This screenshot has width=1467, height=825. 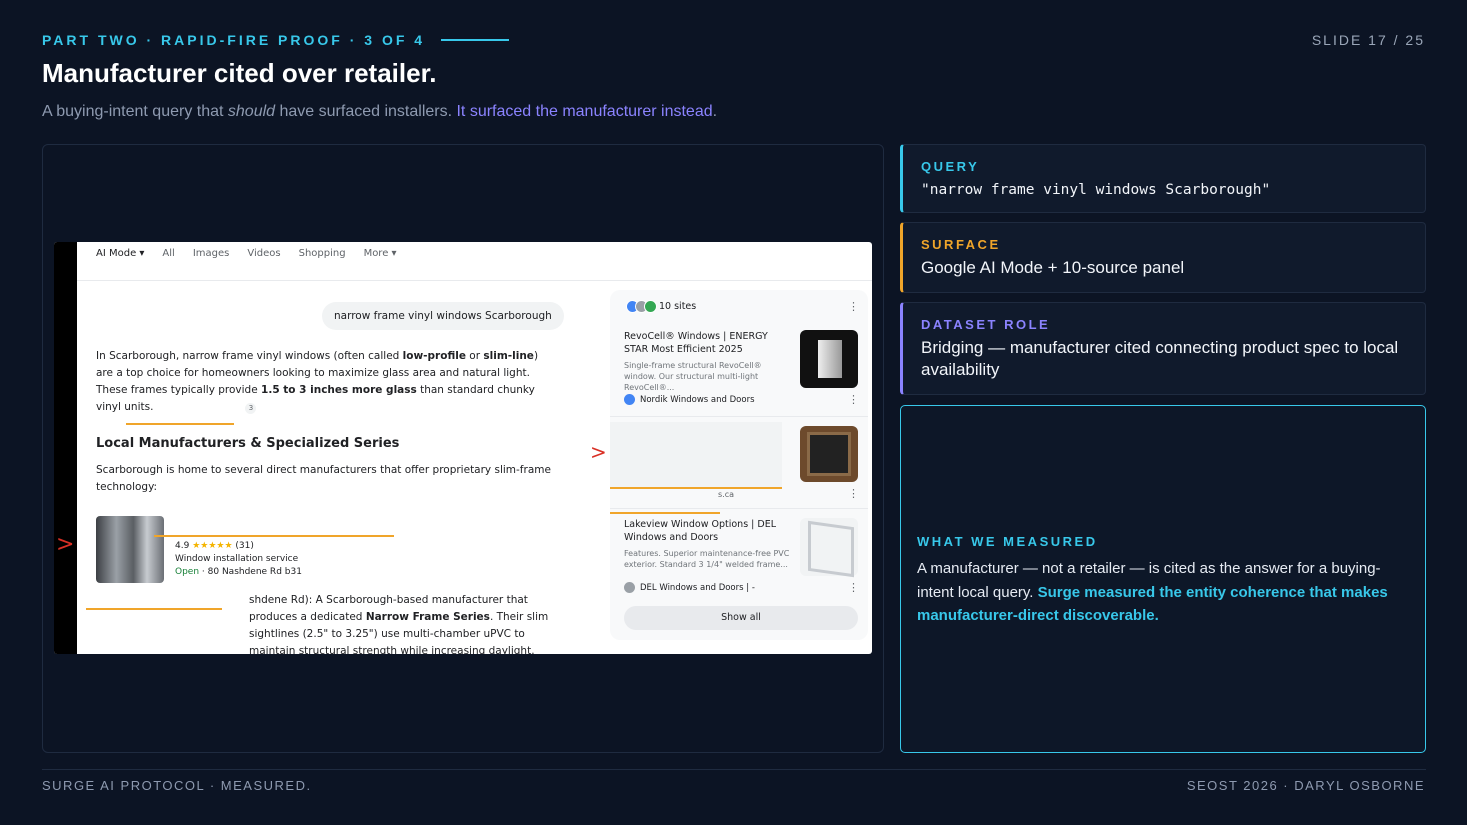 I want to click on local-rating: 4.9, so click(x=182, y=546).